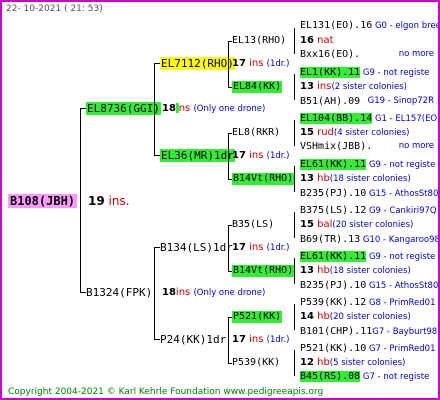 Image resolution: width=440 pixels, height=400 pixels. I want to click on gen4-mating-line: 15 bal(20 sister colonies), so click(356, 225).